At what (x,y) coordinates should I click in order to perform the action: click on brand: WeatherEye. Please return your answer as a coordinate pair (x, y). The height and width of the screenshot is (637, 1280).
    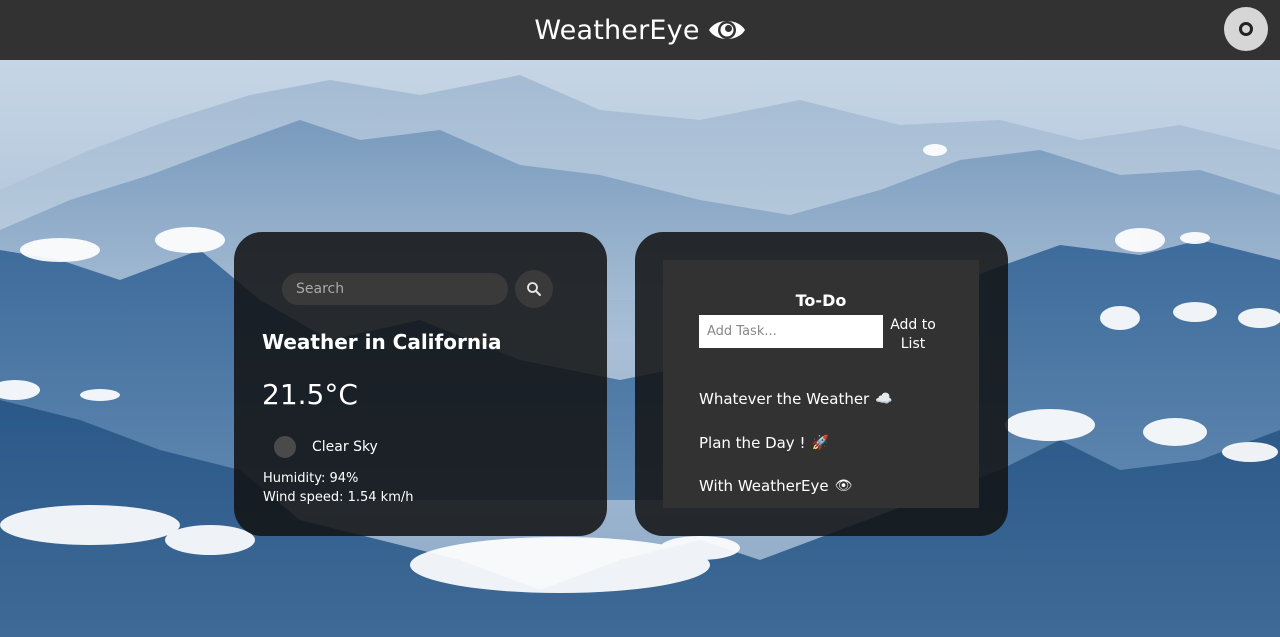
    Looking at the image, I should click on (639, 30).